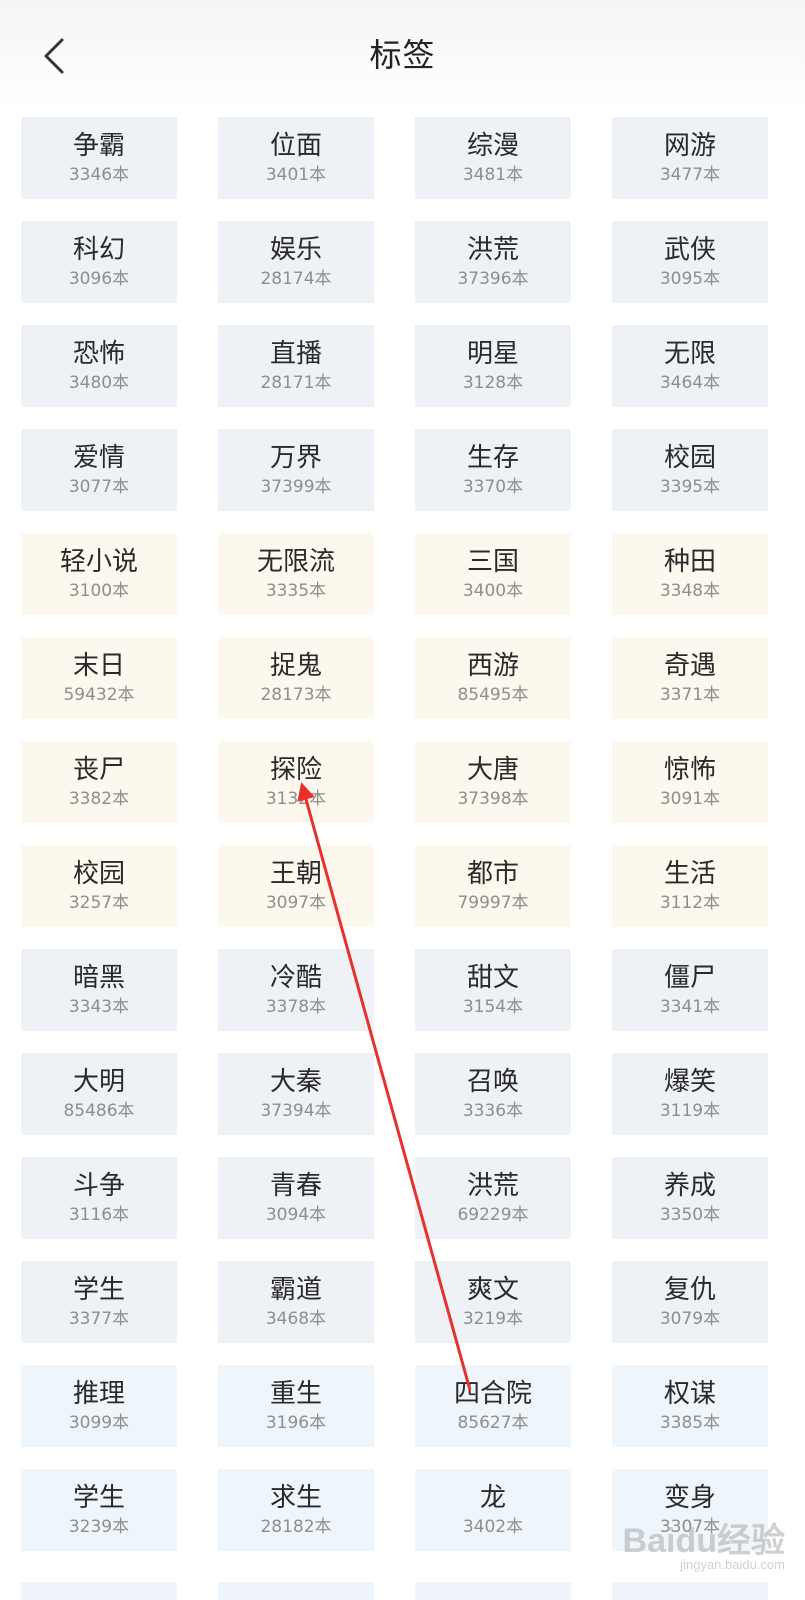 This screenshot has height=1600, width=805. What do you see at coordinates (296, 470) in the screenshot?
I see `tag-card: 万界 37399本` at bounding box center [296, 470].